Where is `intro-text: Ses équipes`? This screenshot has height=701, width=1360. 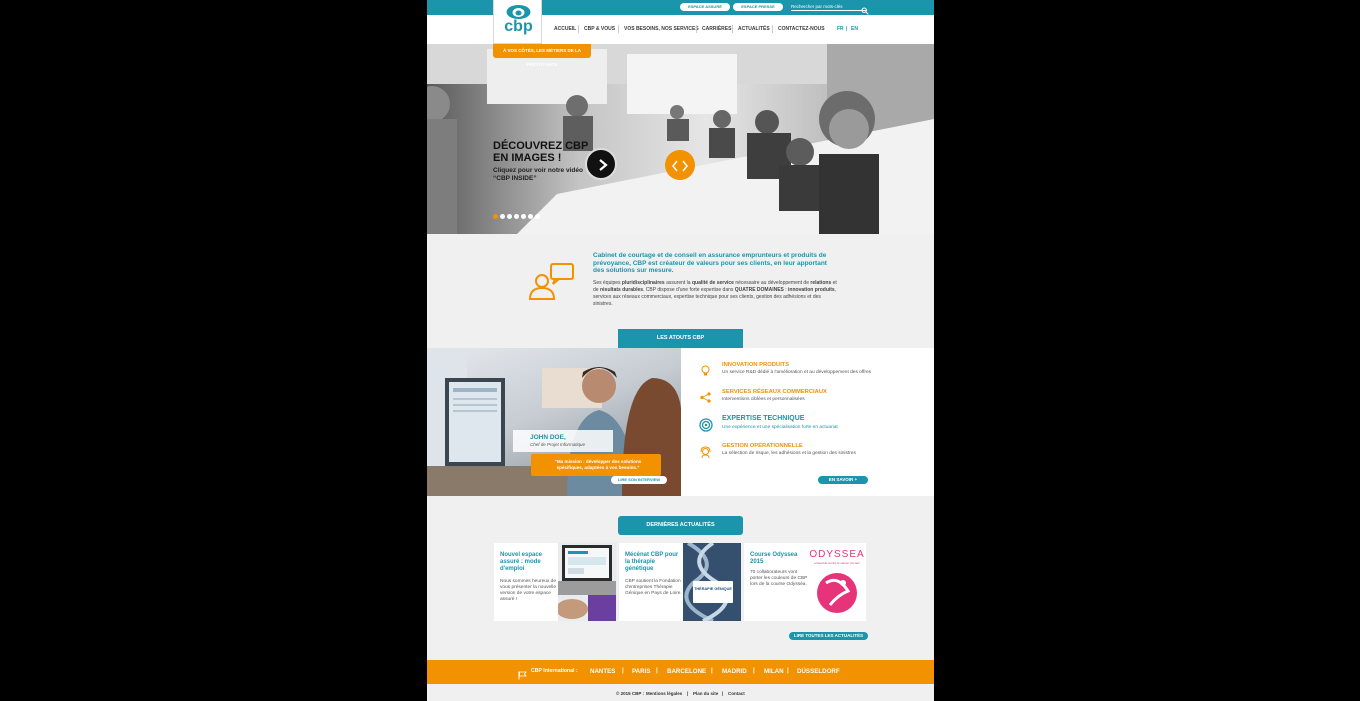
intro-text: Ses équipes is located at coordinates (607, 283).